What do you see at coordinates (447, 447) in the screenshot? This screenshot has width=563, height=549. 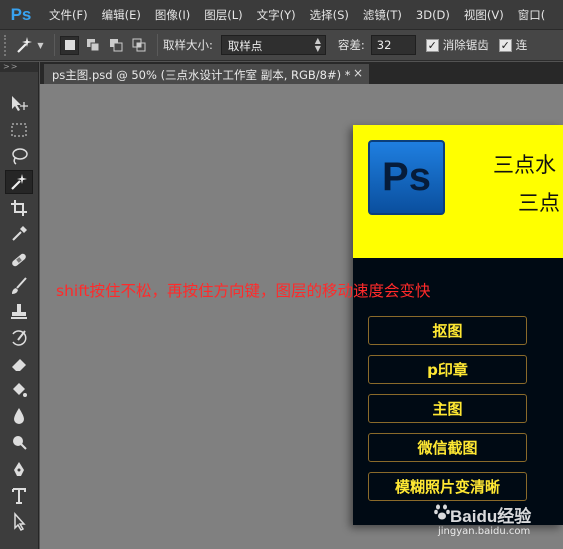 I see `doc-button-wechat: 微信截图` at bounding box center [447, 447].